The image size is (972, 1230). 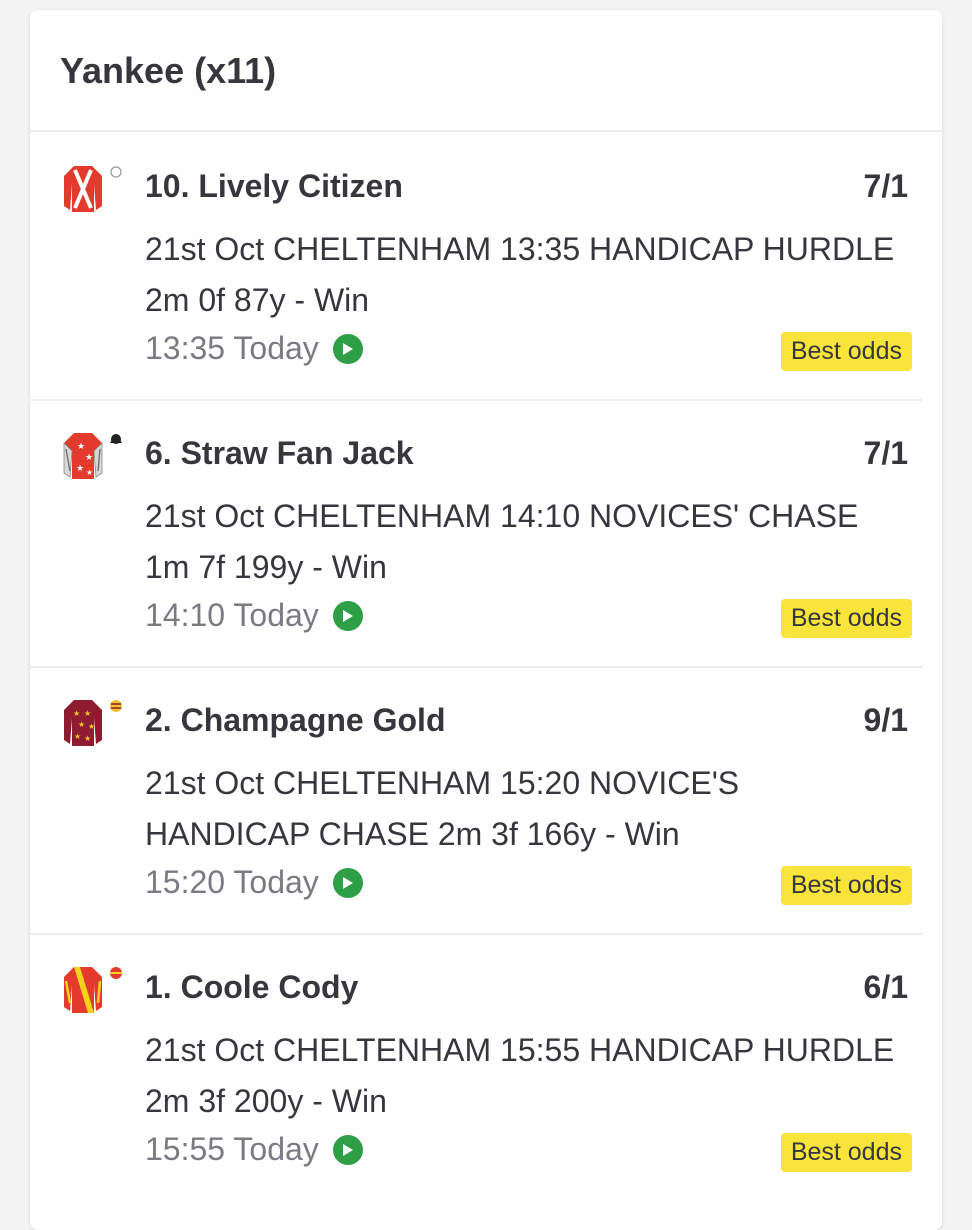 What do you see at coordinates (252, 987) in the screenshot?
I see `horse-name: 1. Coole Cody` at bounding box center [252, 987].